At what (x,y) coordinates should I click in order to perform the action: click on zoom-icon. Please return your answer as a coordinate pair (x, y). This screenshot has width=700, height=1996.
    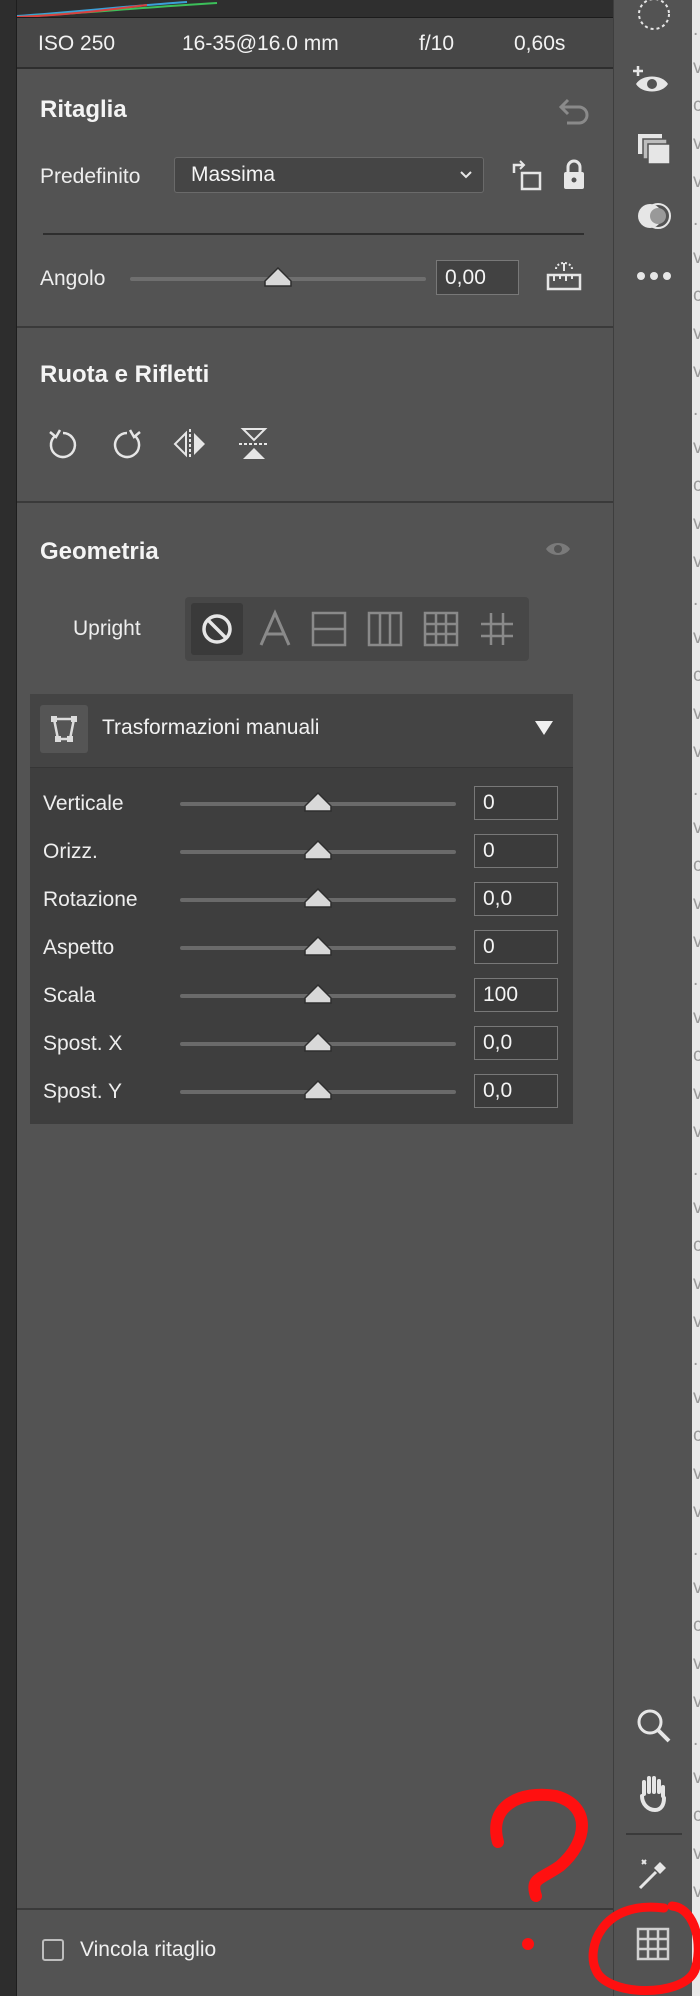
    Looking at the image, I should click on (654, 1726).